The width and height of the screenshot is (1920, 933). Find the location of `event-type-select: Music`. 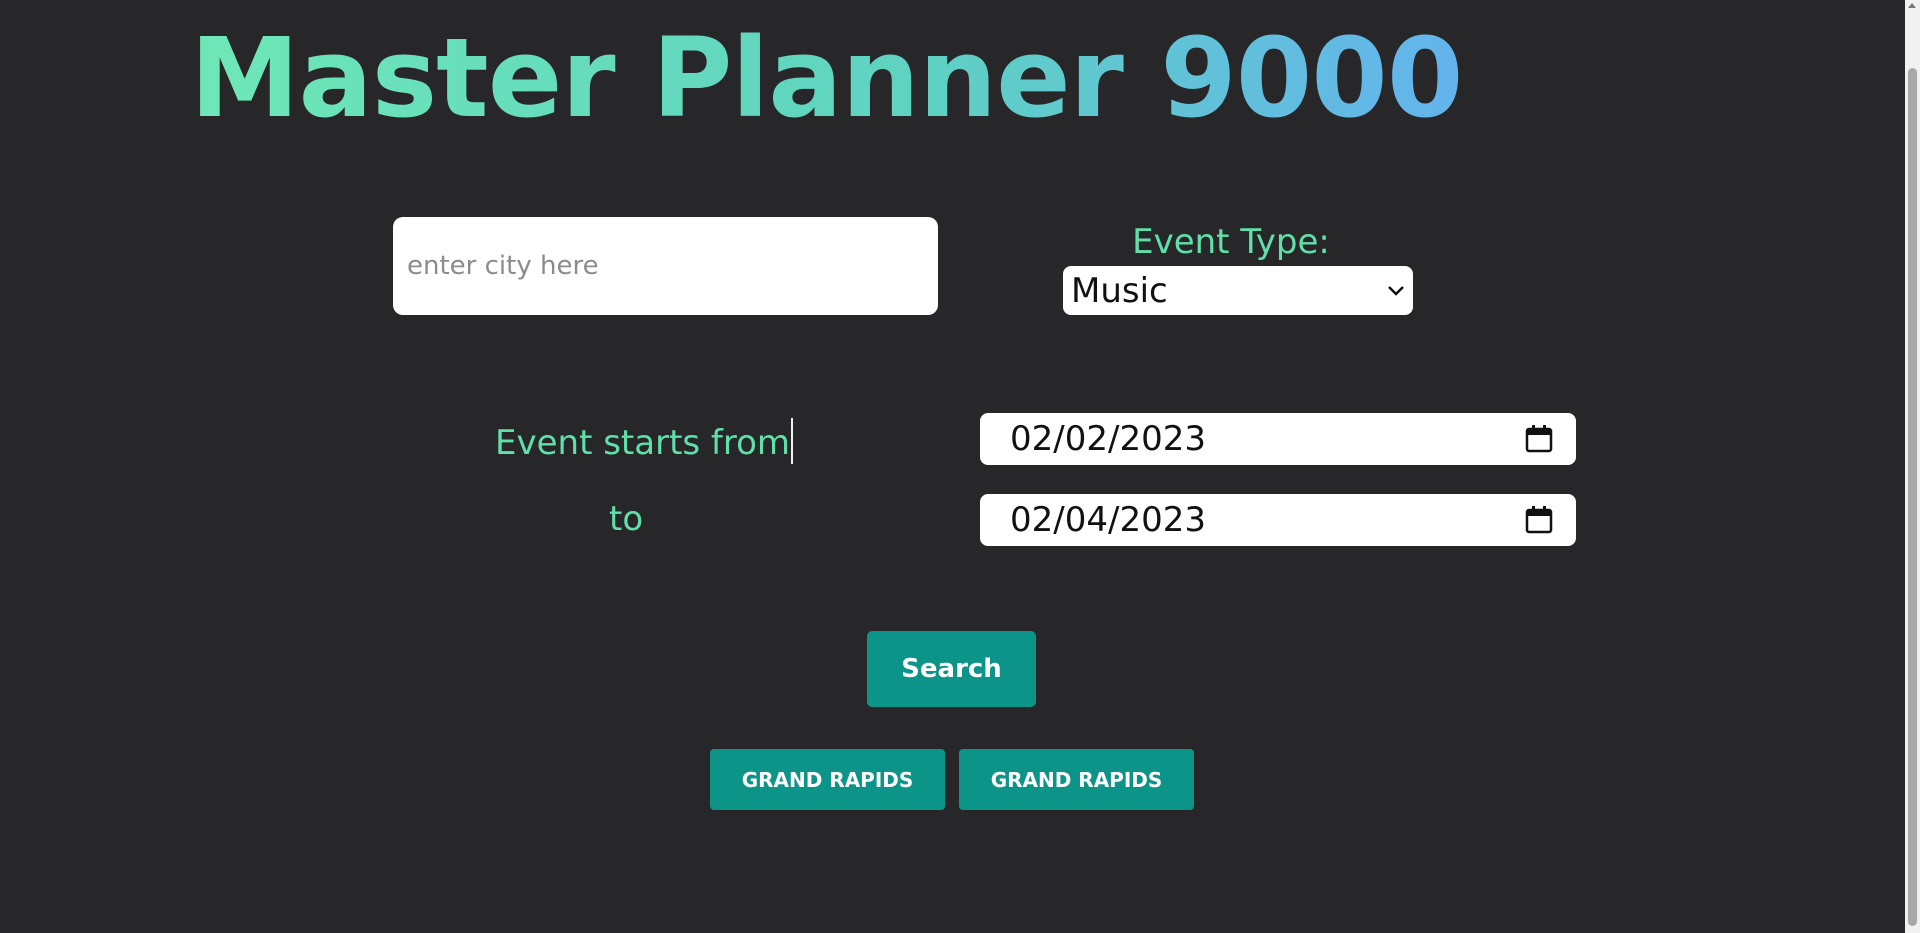

event-type-select: Music is located at coordinates (1238, 290).